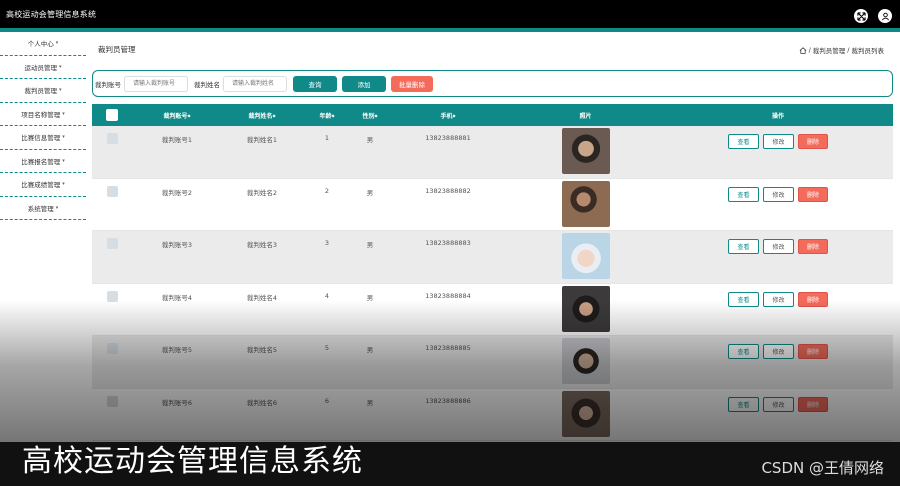 The image size is (900, 486). I want to click on cell-name: 裁判姓名5, so click(262, 350).